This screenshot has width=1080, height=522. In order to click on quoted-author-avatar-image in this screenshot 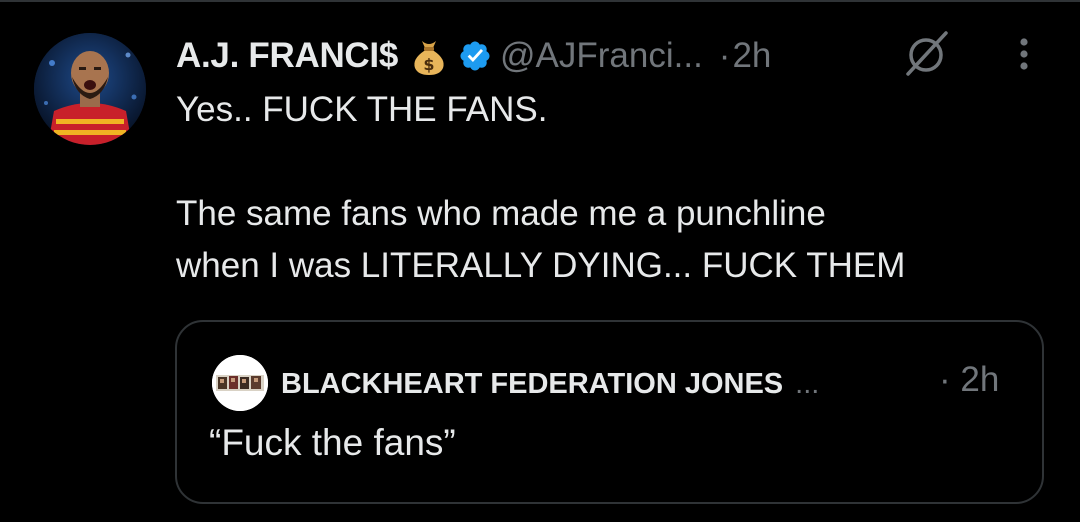, I will do `click(240, 383)`.